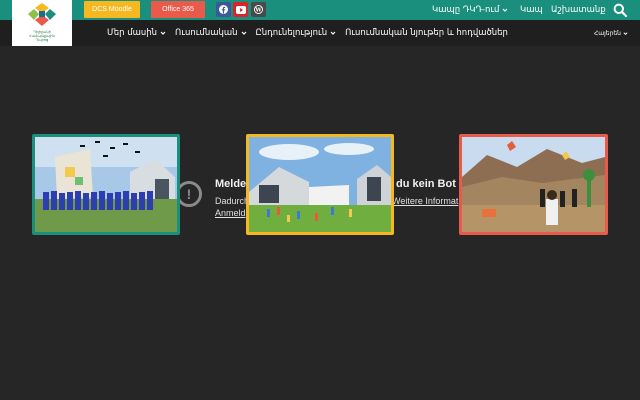 Image resolution: width=640 pixels, height=400 pixels. What do you see at coordinates (106, 184) in the screenshot?
I see `graduation-photo` at bounding box center [106, 184].